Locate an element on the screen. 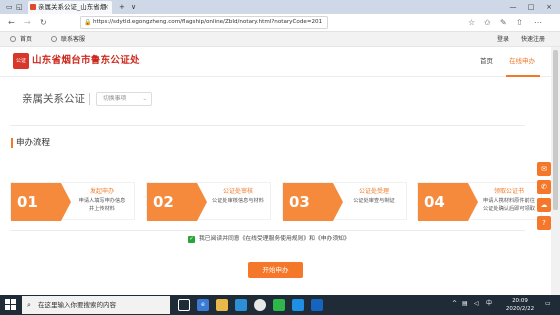 The image size is (560, 315). clock-time: 20:09 is located at coordinates (520, 301).